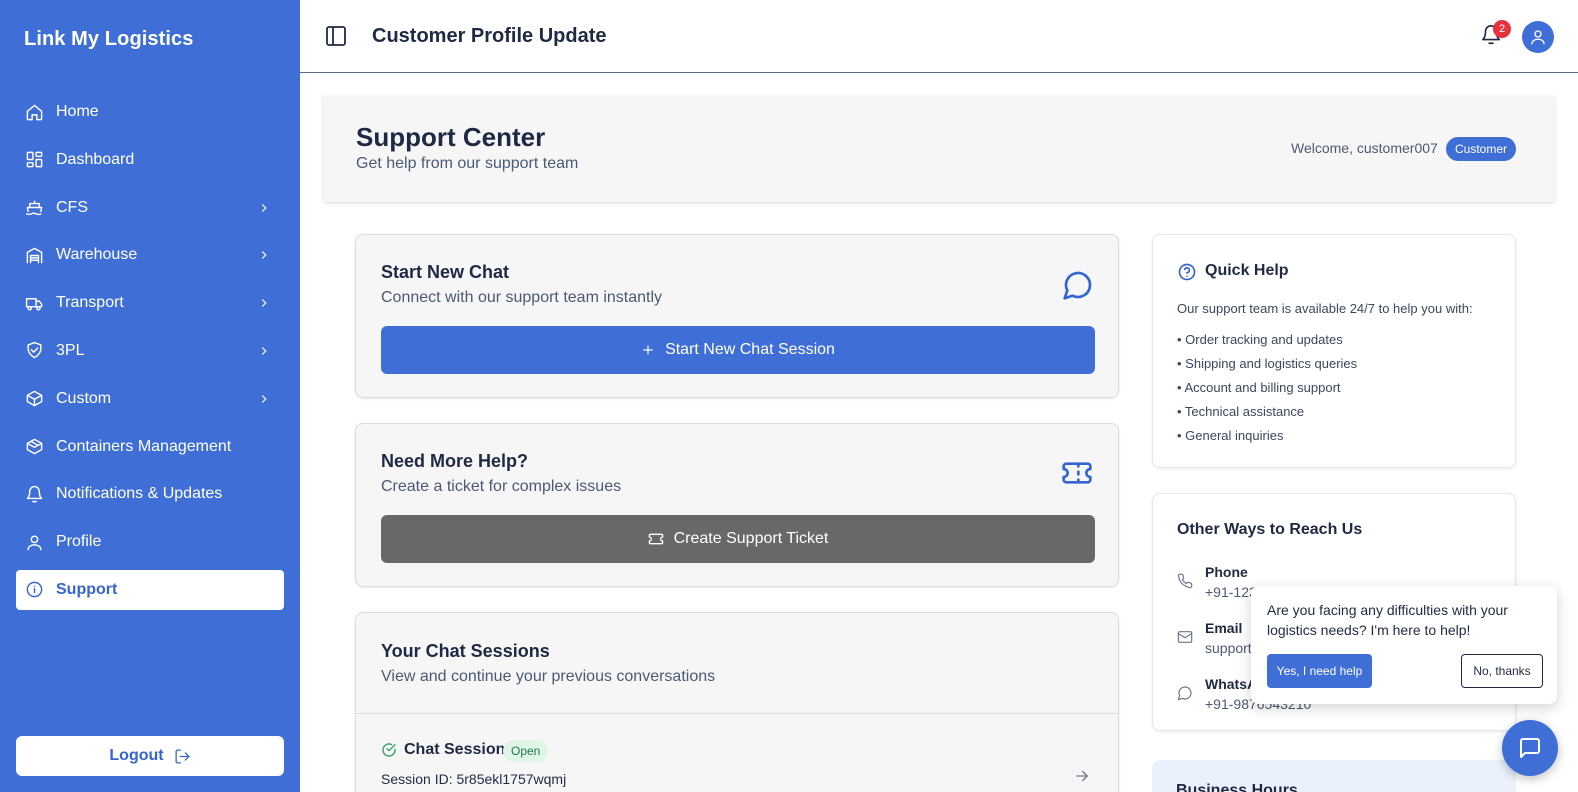 The height and width of the screenshot is (792, 1578). I want to click on sidebar-item-label: Dashboard, so click(95, 159).